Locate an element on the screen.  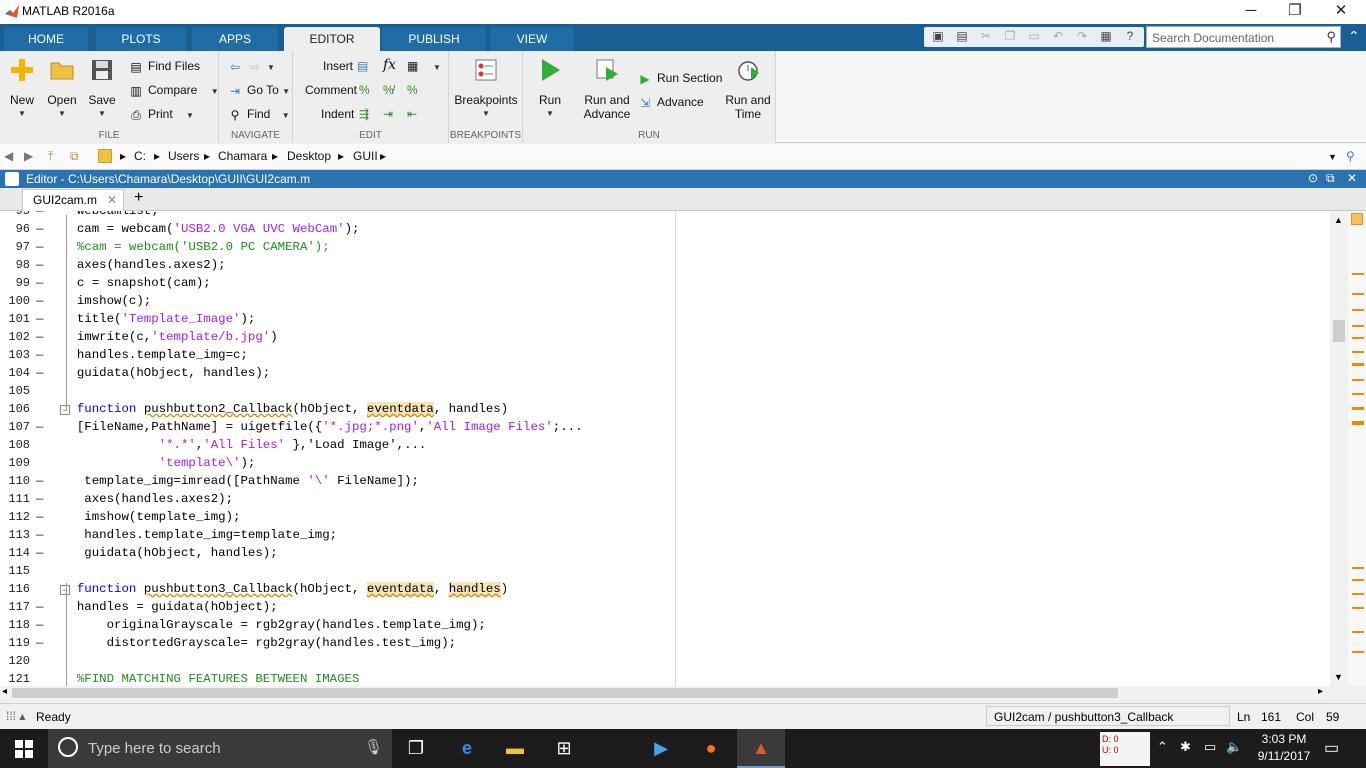
microphone-icon: 🎙 is located at coordinates (373, 747).